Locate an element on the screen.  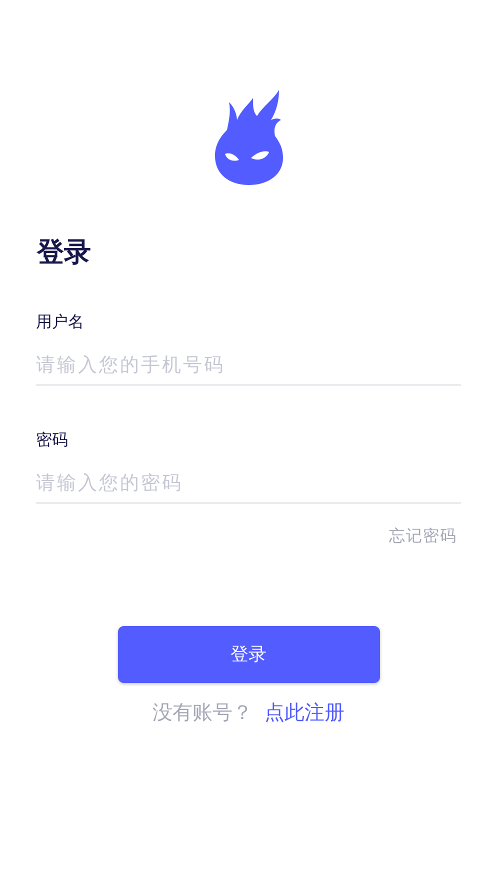
signup-prompt: 没有账号？ is located at coordinates (202, 712).